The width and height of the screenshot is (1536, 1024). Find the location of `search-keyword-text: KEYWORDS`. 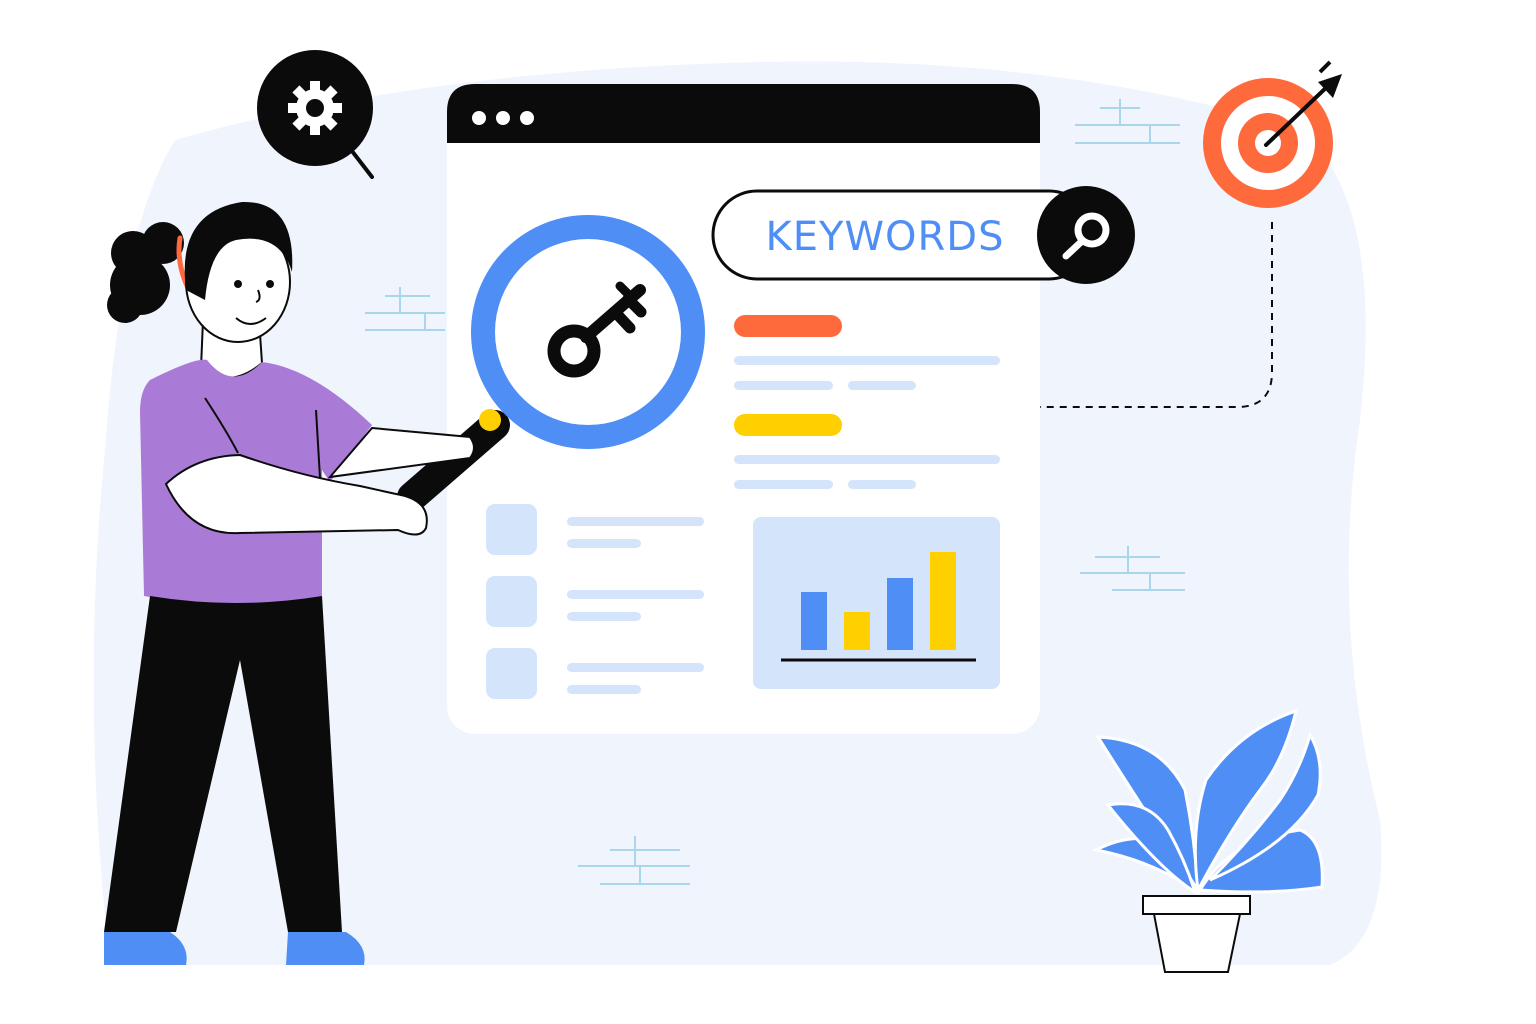

search-keyword-text: KEYWORDS is located at coordinates (885, 237).